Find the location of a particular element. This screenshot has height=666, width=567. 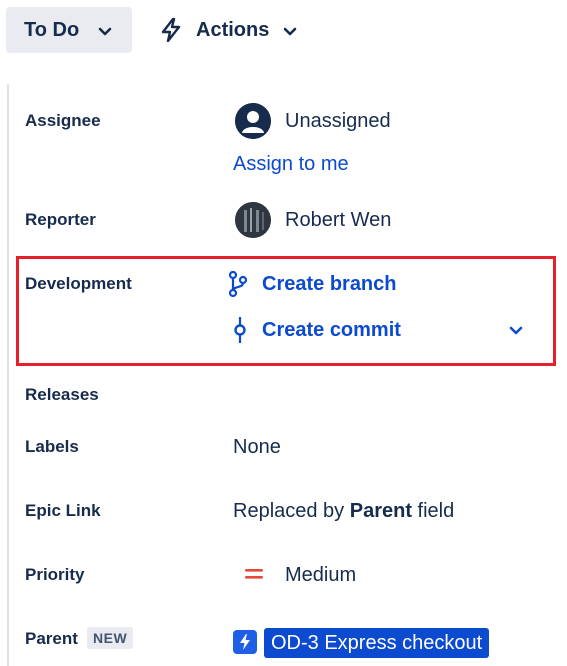

priority-medium-icon is located at coordinates (254, 574).